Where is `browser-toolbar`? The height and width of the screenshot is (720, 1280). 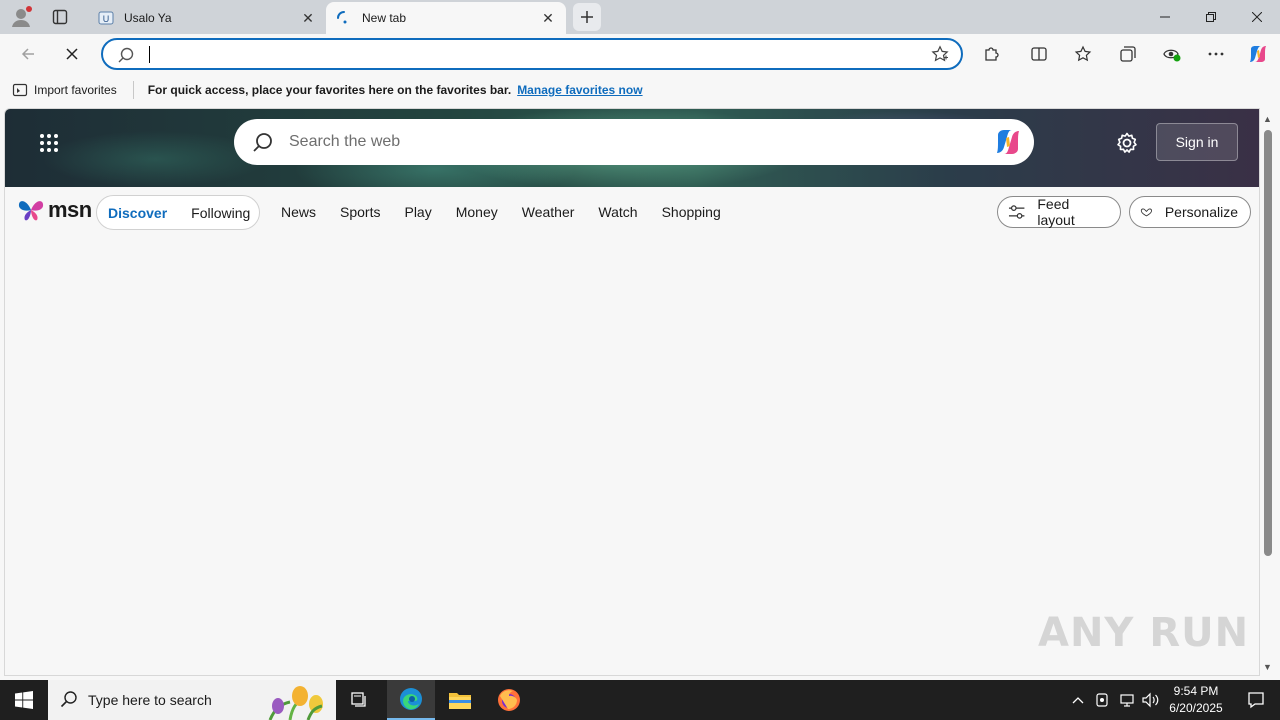
browser-toolbar is located at coordinates (640, 54).